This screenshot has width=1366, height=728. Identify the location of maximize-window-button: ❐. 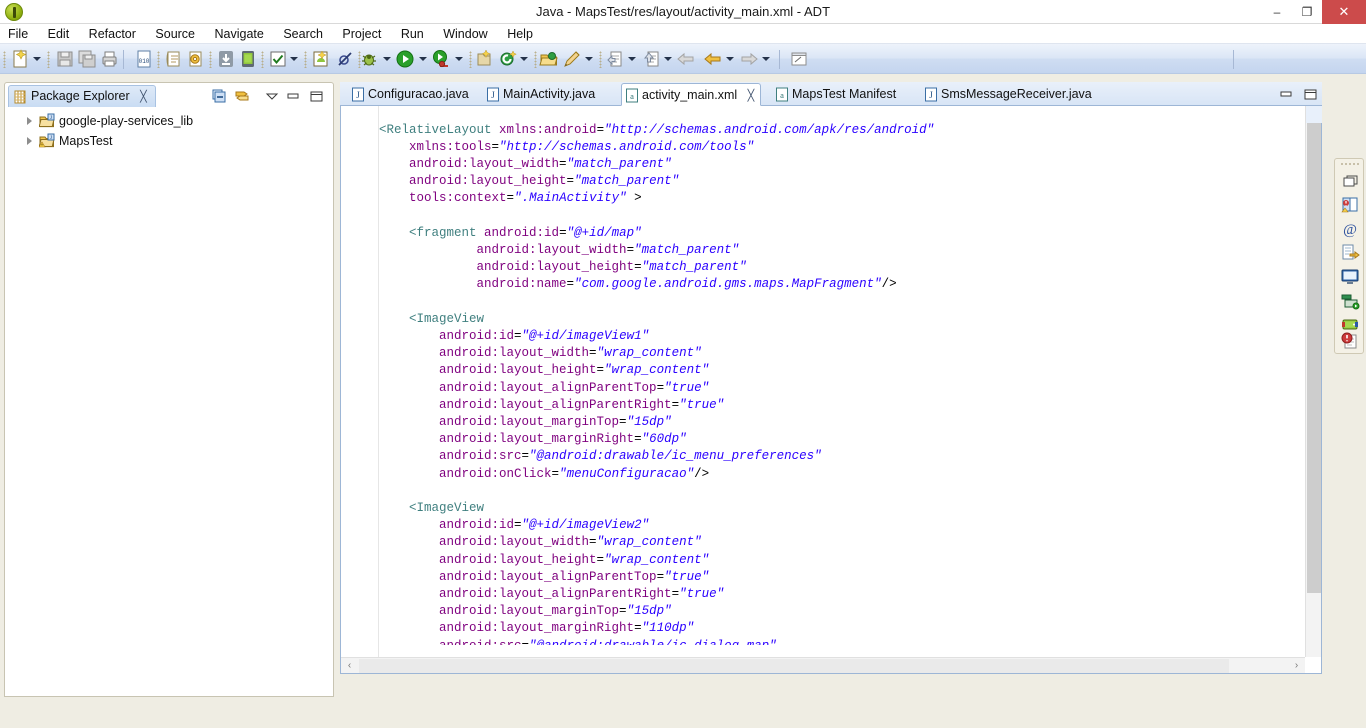
(1307, 12).